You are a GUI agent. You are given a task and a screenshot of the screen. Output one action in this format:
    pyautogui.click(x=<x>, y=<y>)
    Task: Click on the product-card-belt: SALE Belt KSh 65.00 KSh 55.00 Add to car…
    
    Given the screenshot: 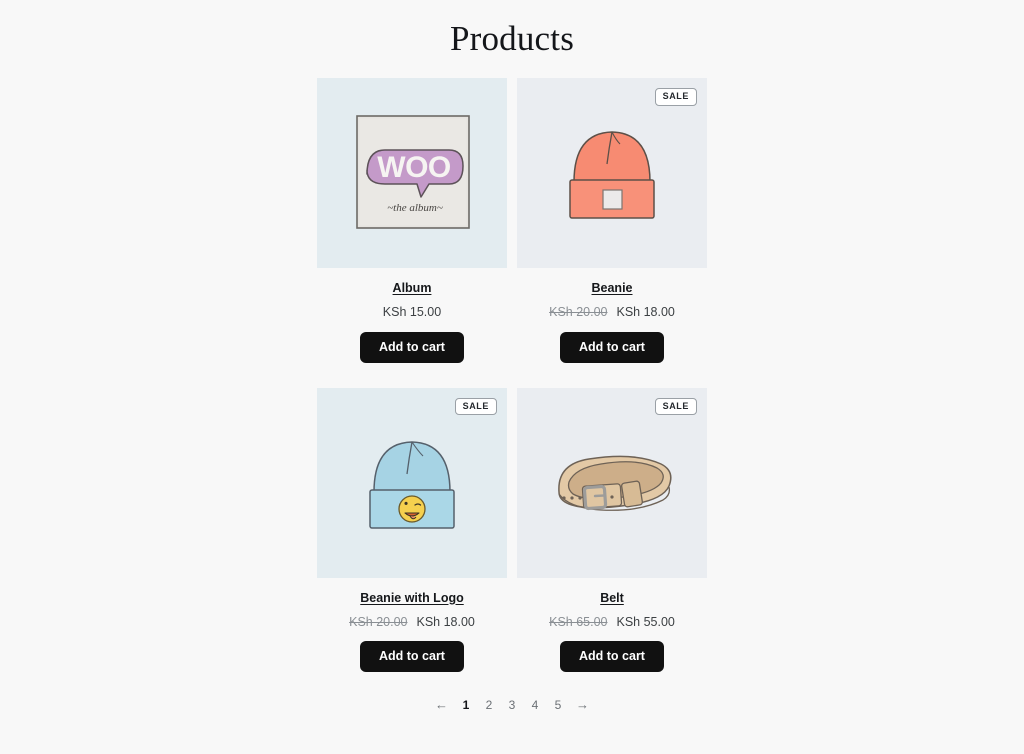 What is the action you would take?
    pyautogui.click(x=612, y=529)
    